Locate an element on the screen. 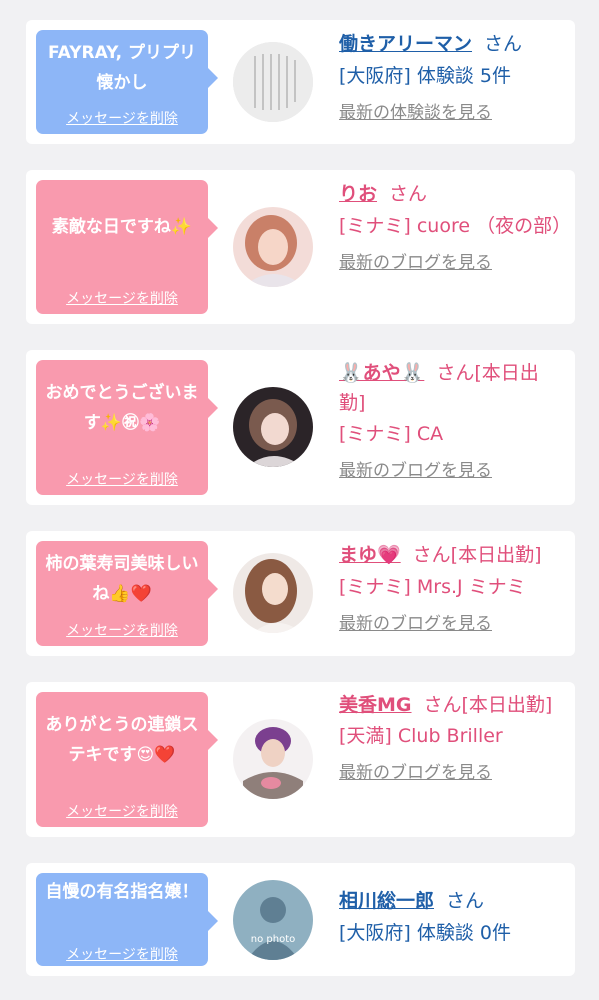  profile-info: 働きアリーマン さん [大阪府] 体験談 5件 最新の体験談を見る is located at coordinates (451, 75).